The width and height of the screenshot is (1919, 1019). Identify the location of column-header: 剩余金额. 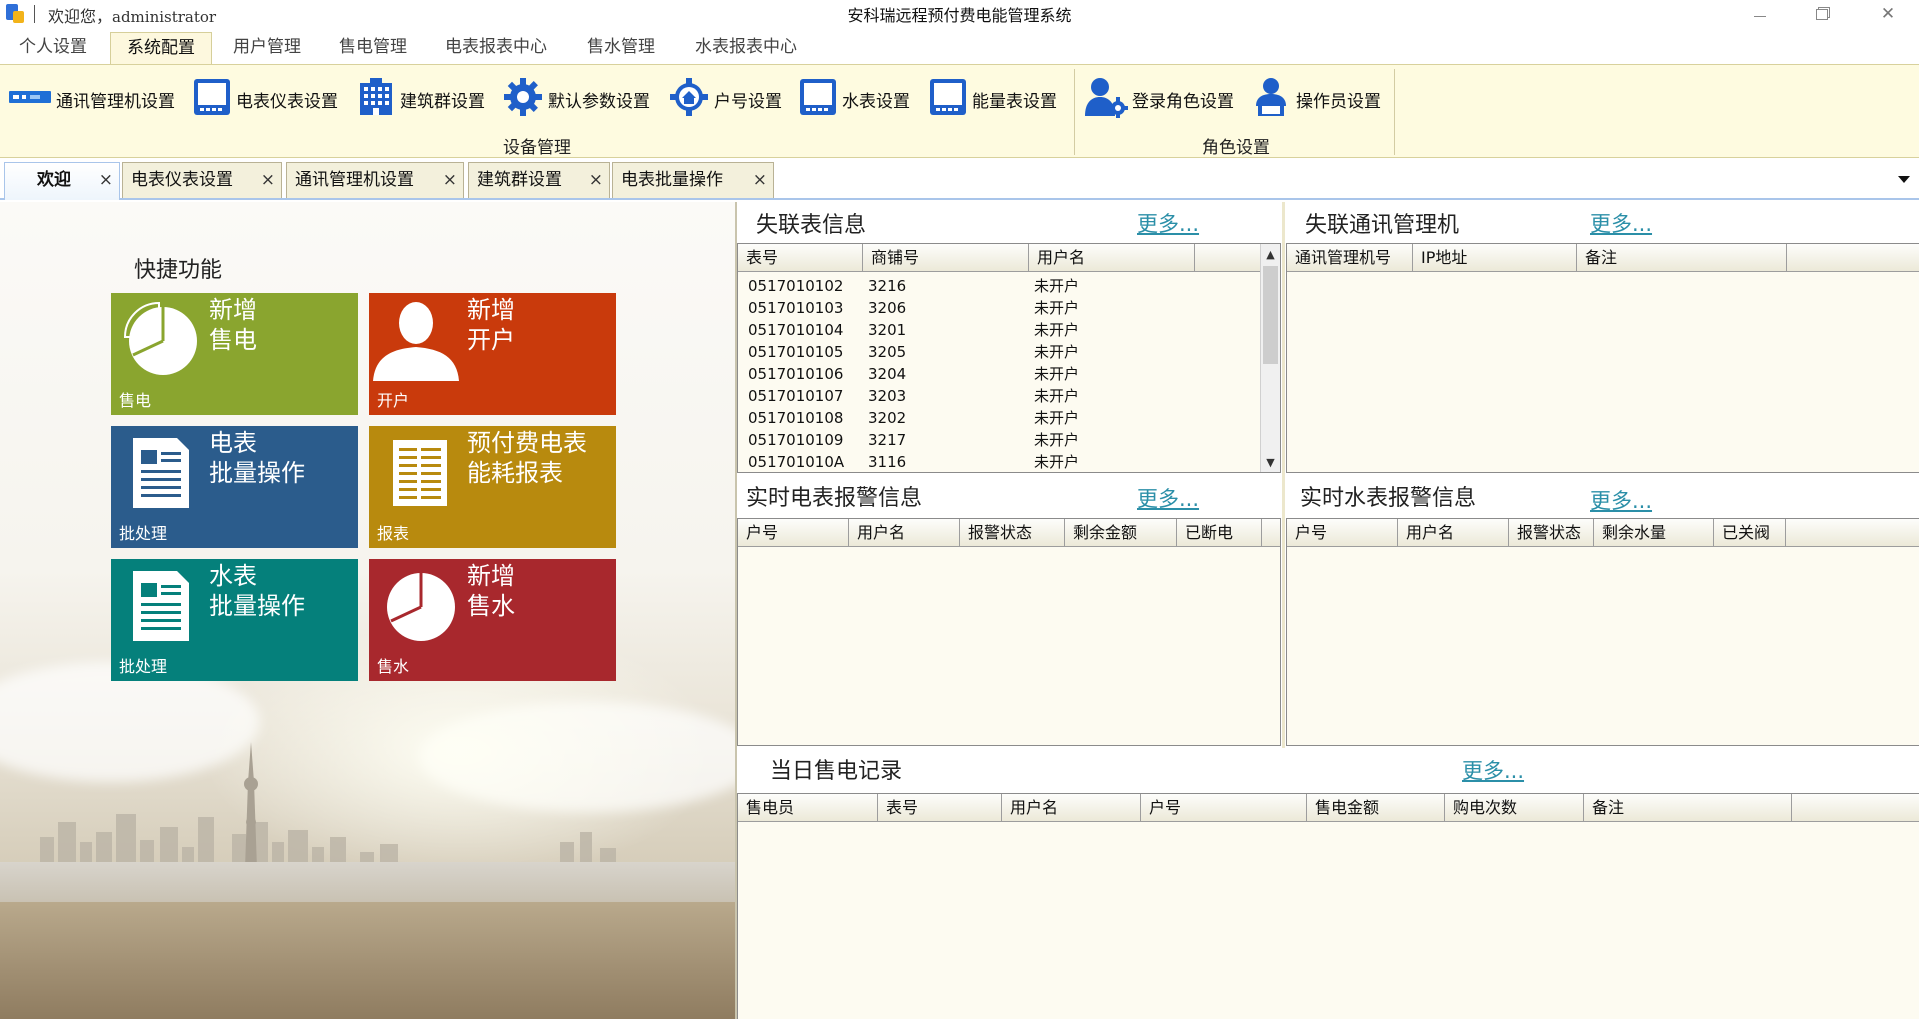
(1121, 533).